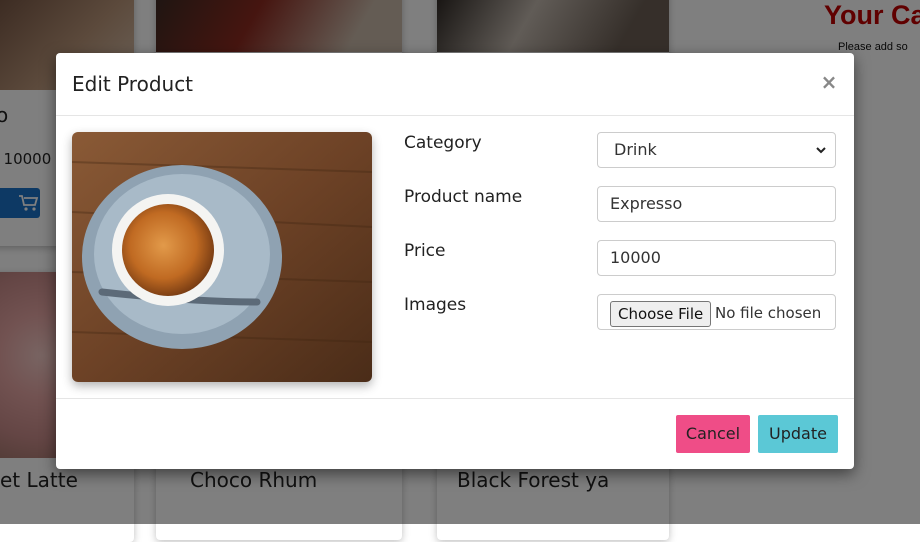  I want to click on close-button: ×, so click(829, 82).